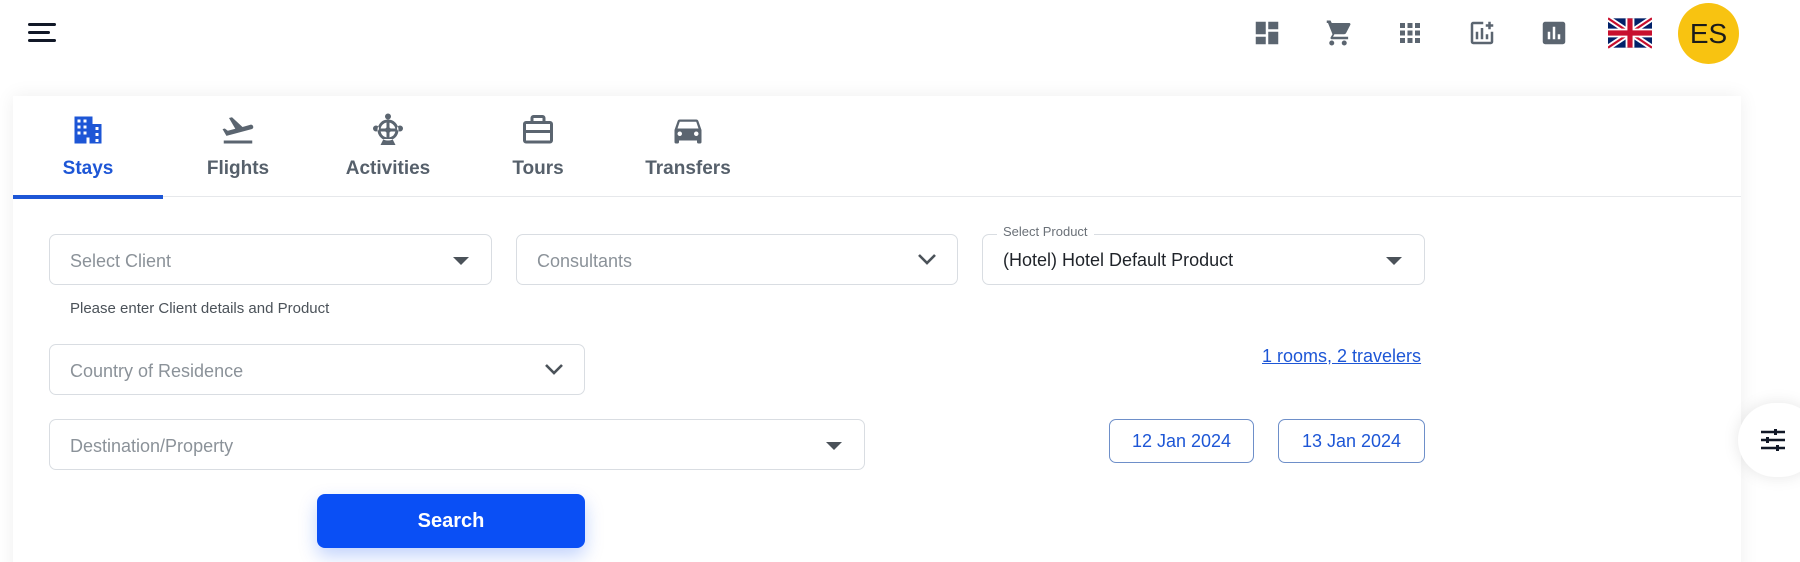 Image resolution: width=1800 pixels, height=562 pixels. I want to click on client-helper-text: Please enter Client details and Product, so click(200, 308).